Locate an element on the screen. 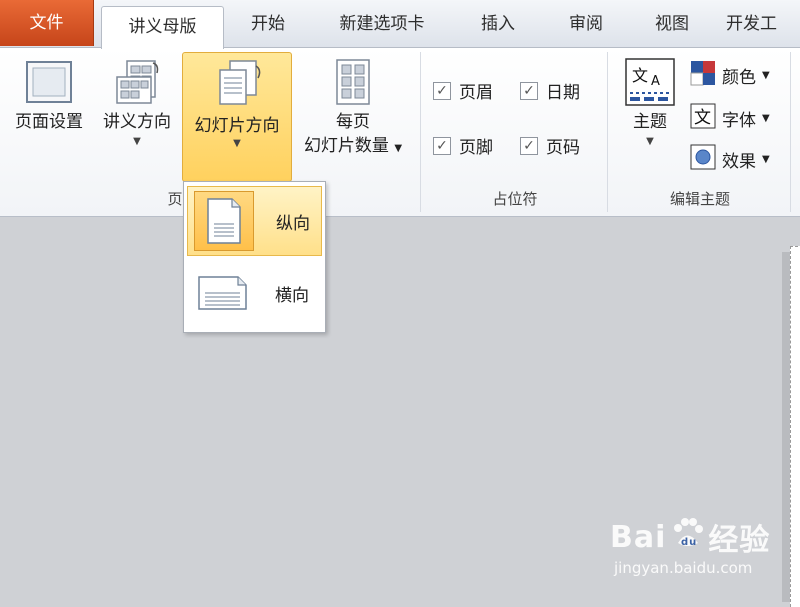  slide-orientation-dropdown: 纵向 横向 is located at coordinates (254, 257).